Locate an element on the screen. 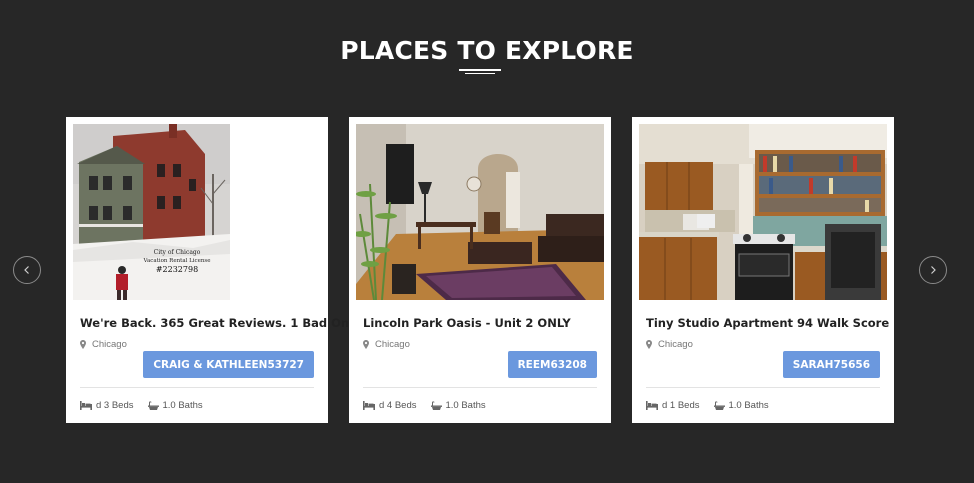  beds-text: d 1 Beds is located at coordinates (681, 405).